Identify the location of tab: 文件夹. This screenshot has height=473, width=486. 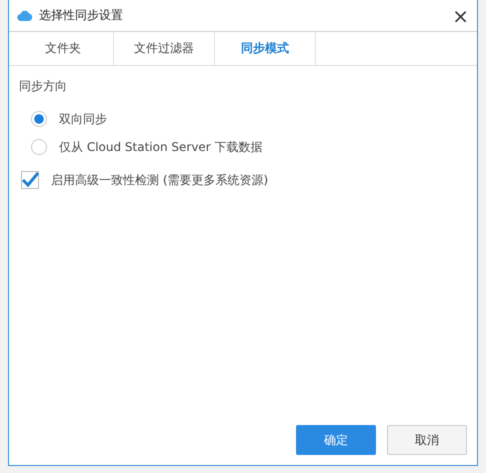
(63, 48).